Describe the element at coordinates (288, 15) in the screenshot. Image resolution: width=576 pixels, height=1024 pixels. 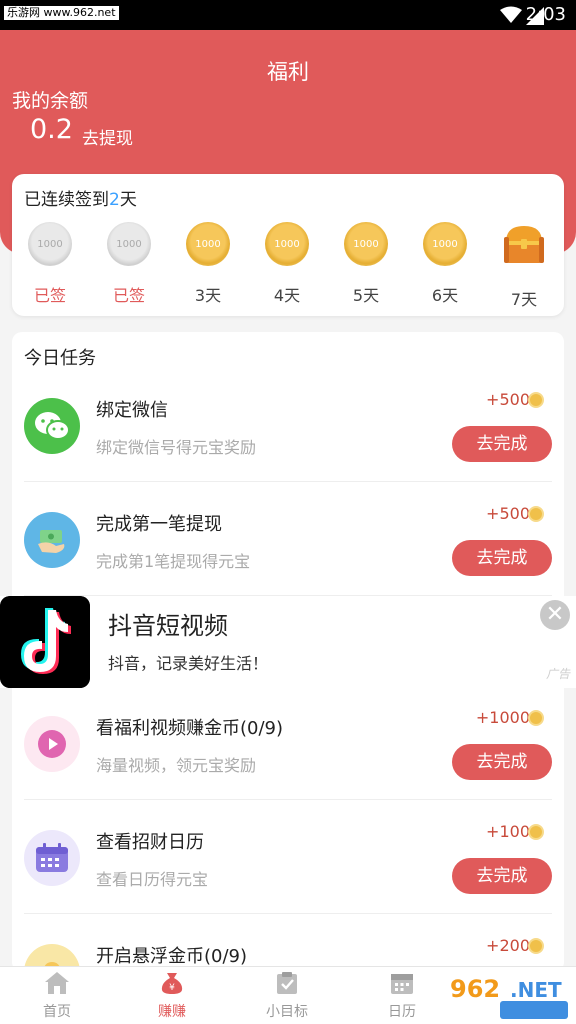
I see `status-bar: 乐游网 www.962.net 2:03` at that location.